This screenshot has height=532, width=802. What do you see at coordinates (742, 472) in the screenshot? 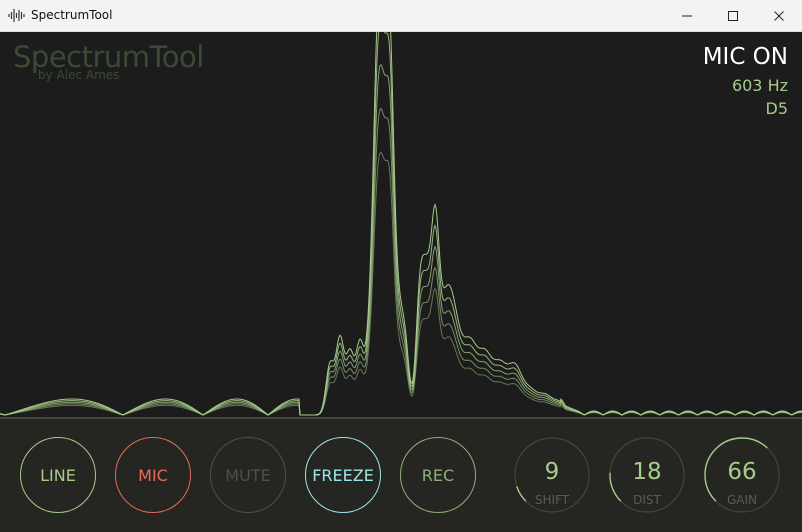
I see `gain-value: 66` at bounding box center [742, 472].